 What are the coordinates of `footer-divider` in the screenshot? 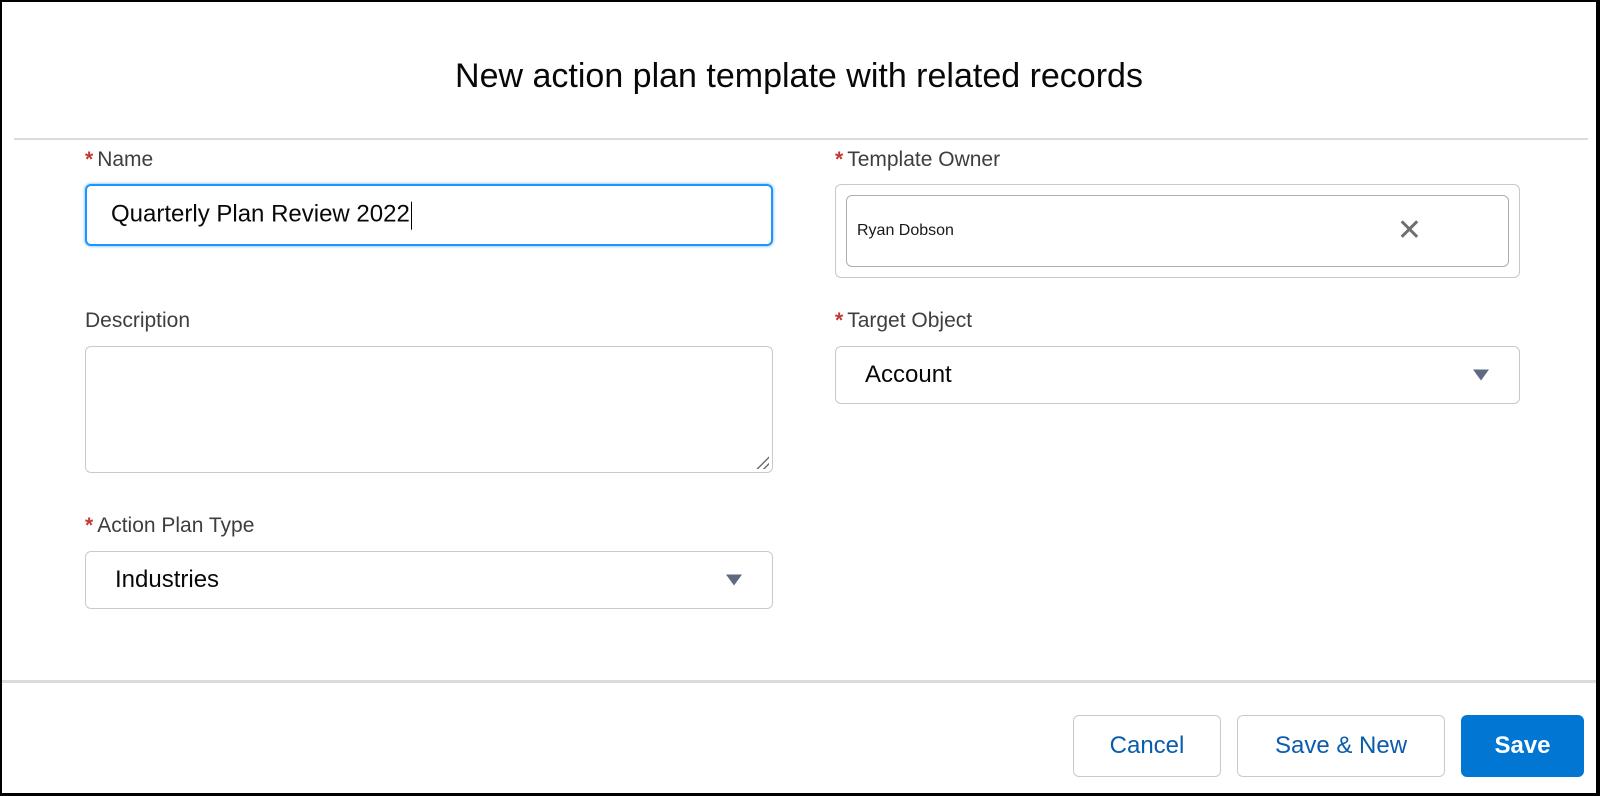 It's located at (799, 681).